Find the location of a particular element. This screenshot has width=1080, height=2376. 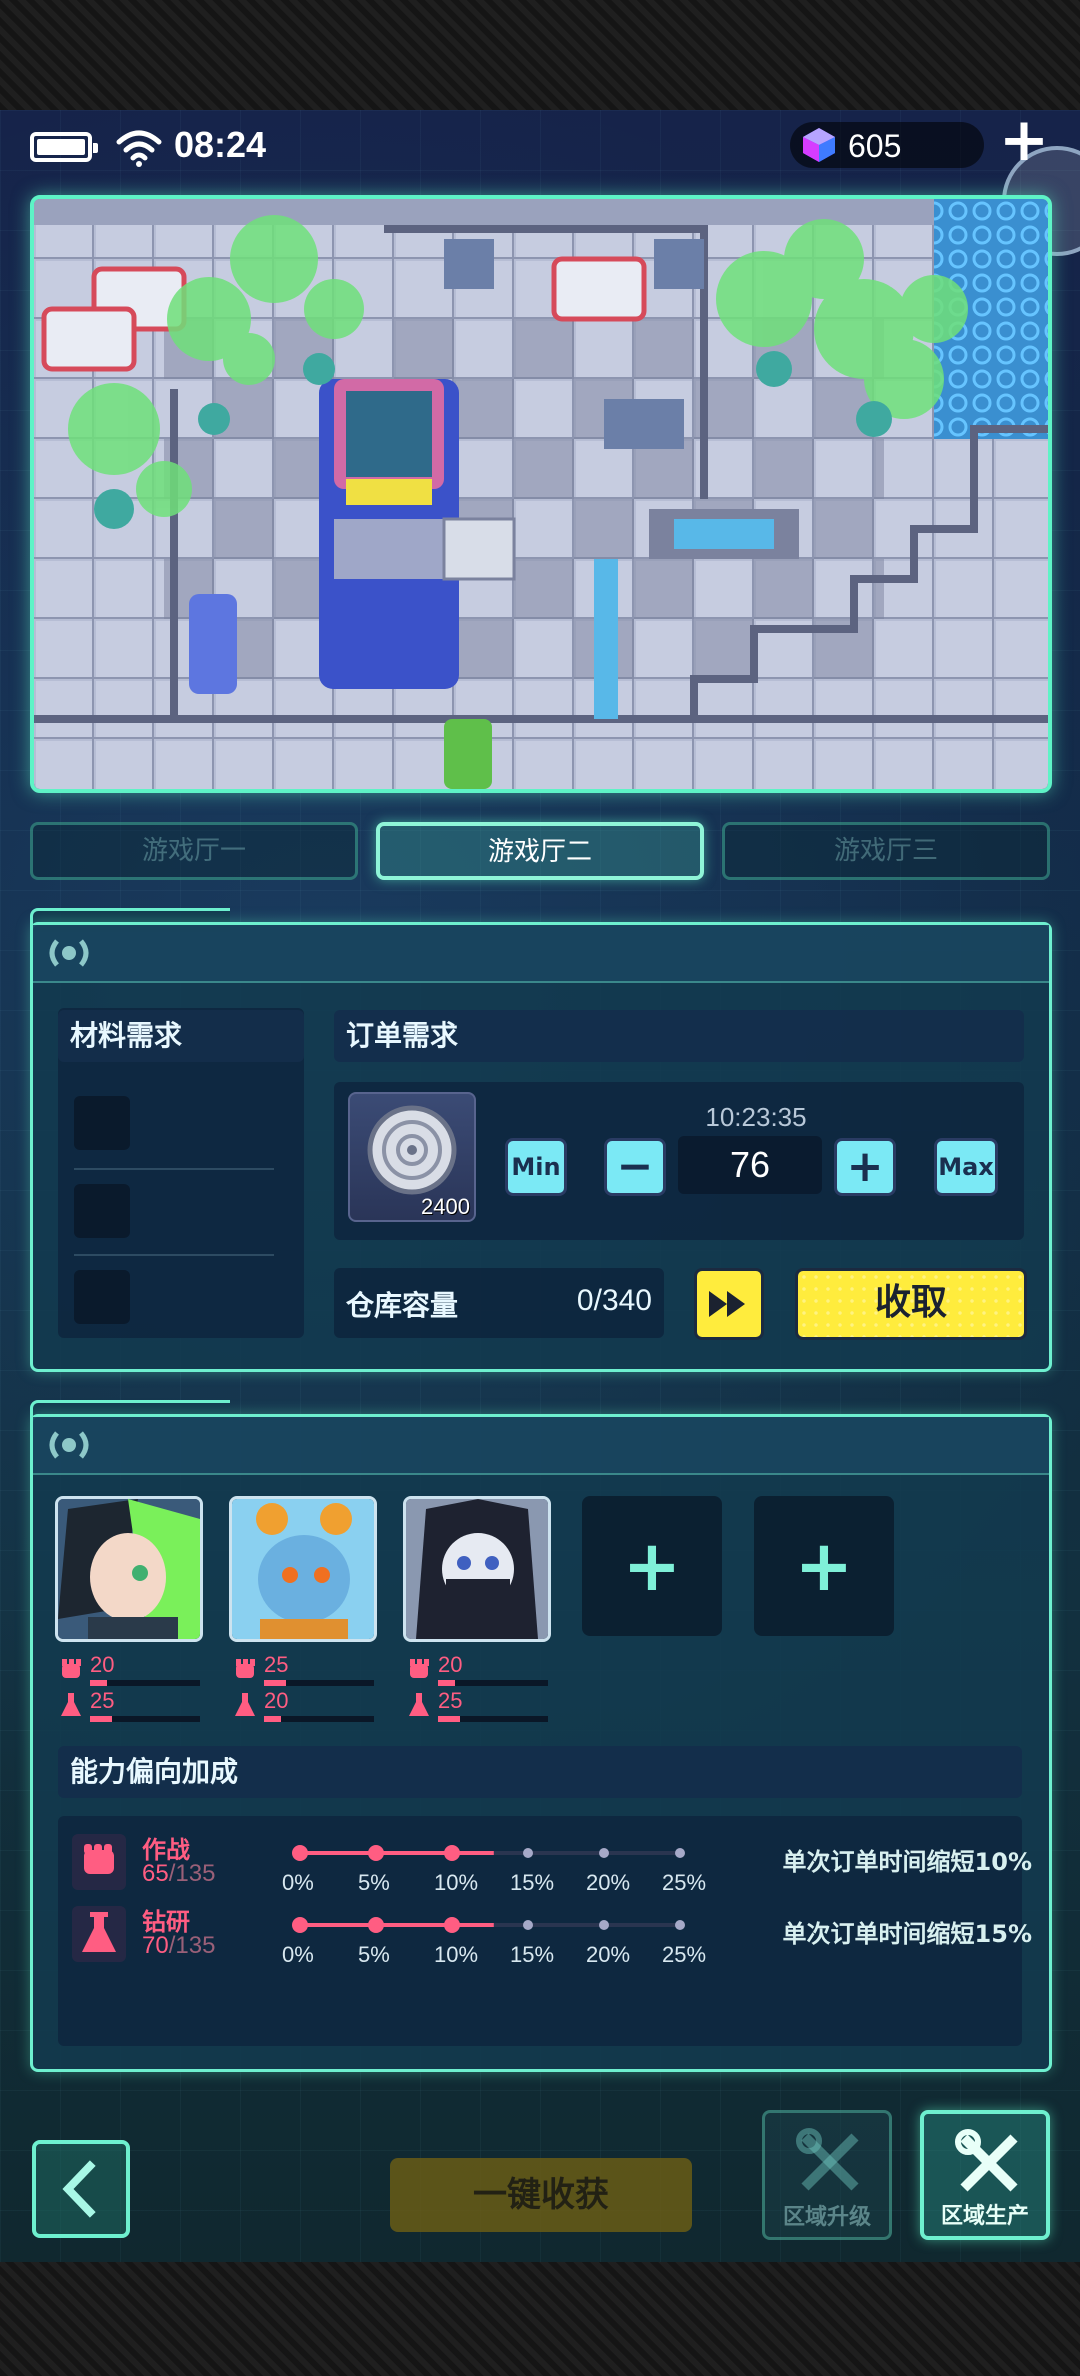

min-button: Min is located at coordinates (536, 1167).